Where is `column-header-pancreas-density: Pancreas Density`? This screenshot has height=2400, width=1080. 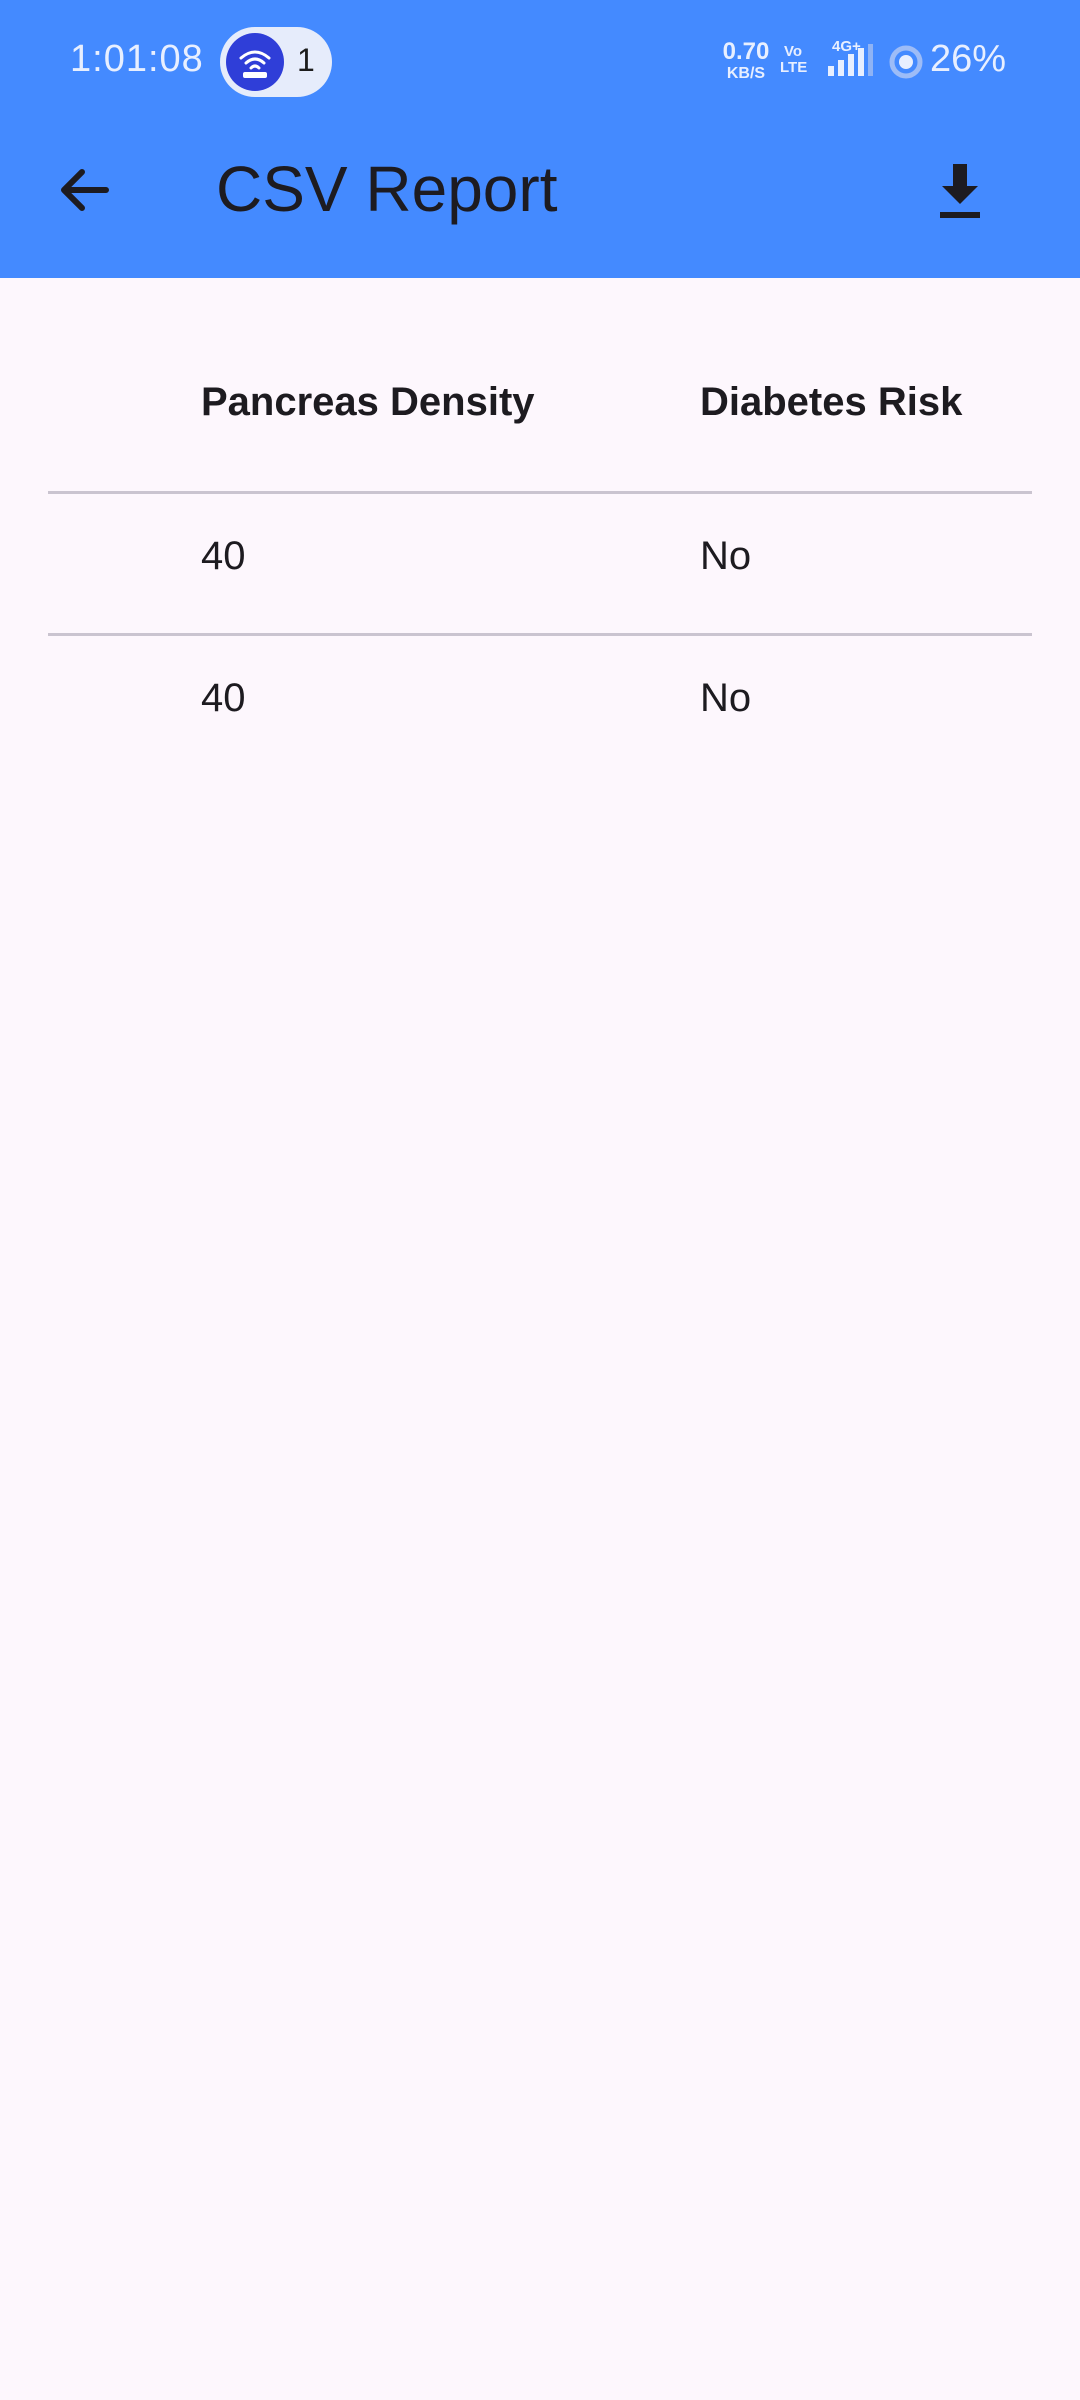 column-header-pancreas-density: Pancreas Density is located at coordinates (368, 402).